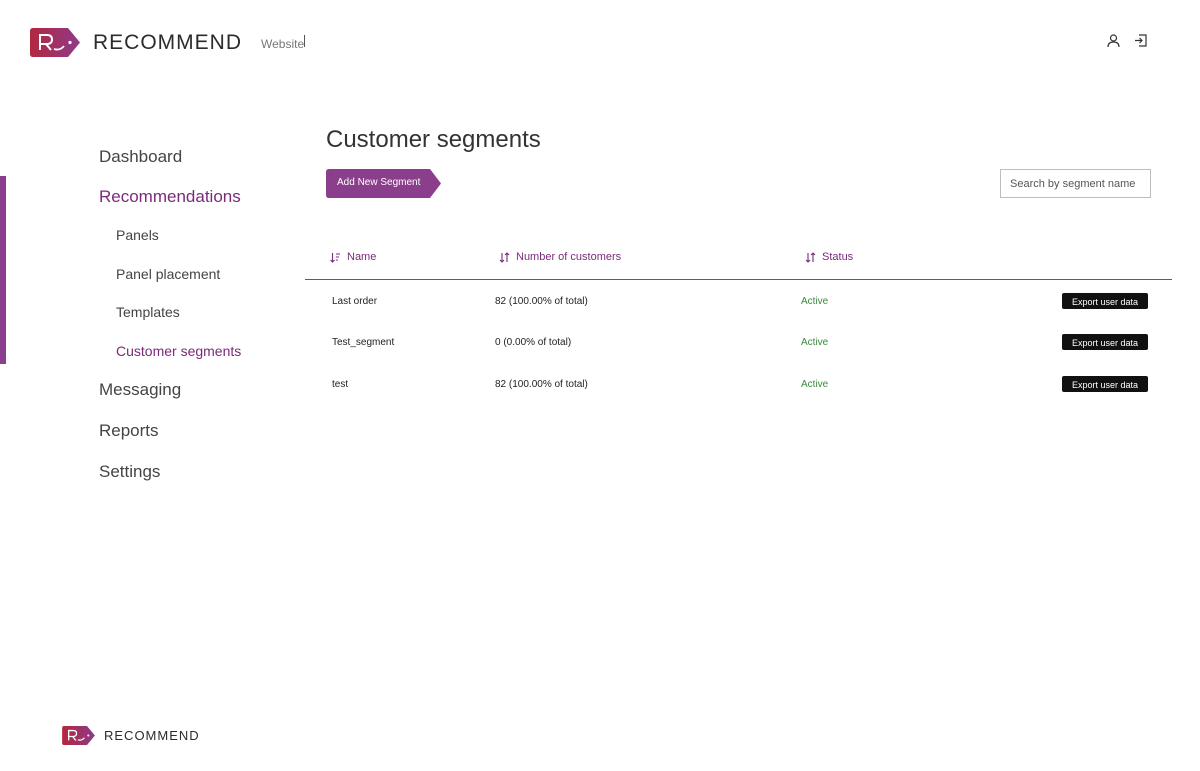 The image size is (1200, 771). What do you see at coordinates (363, 342) in the screenshot?
I see `cell-name: Test_segment` at bounding box center [363, 342].